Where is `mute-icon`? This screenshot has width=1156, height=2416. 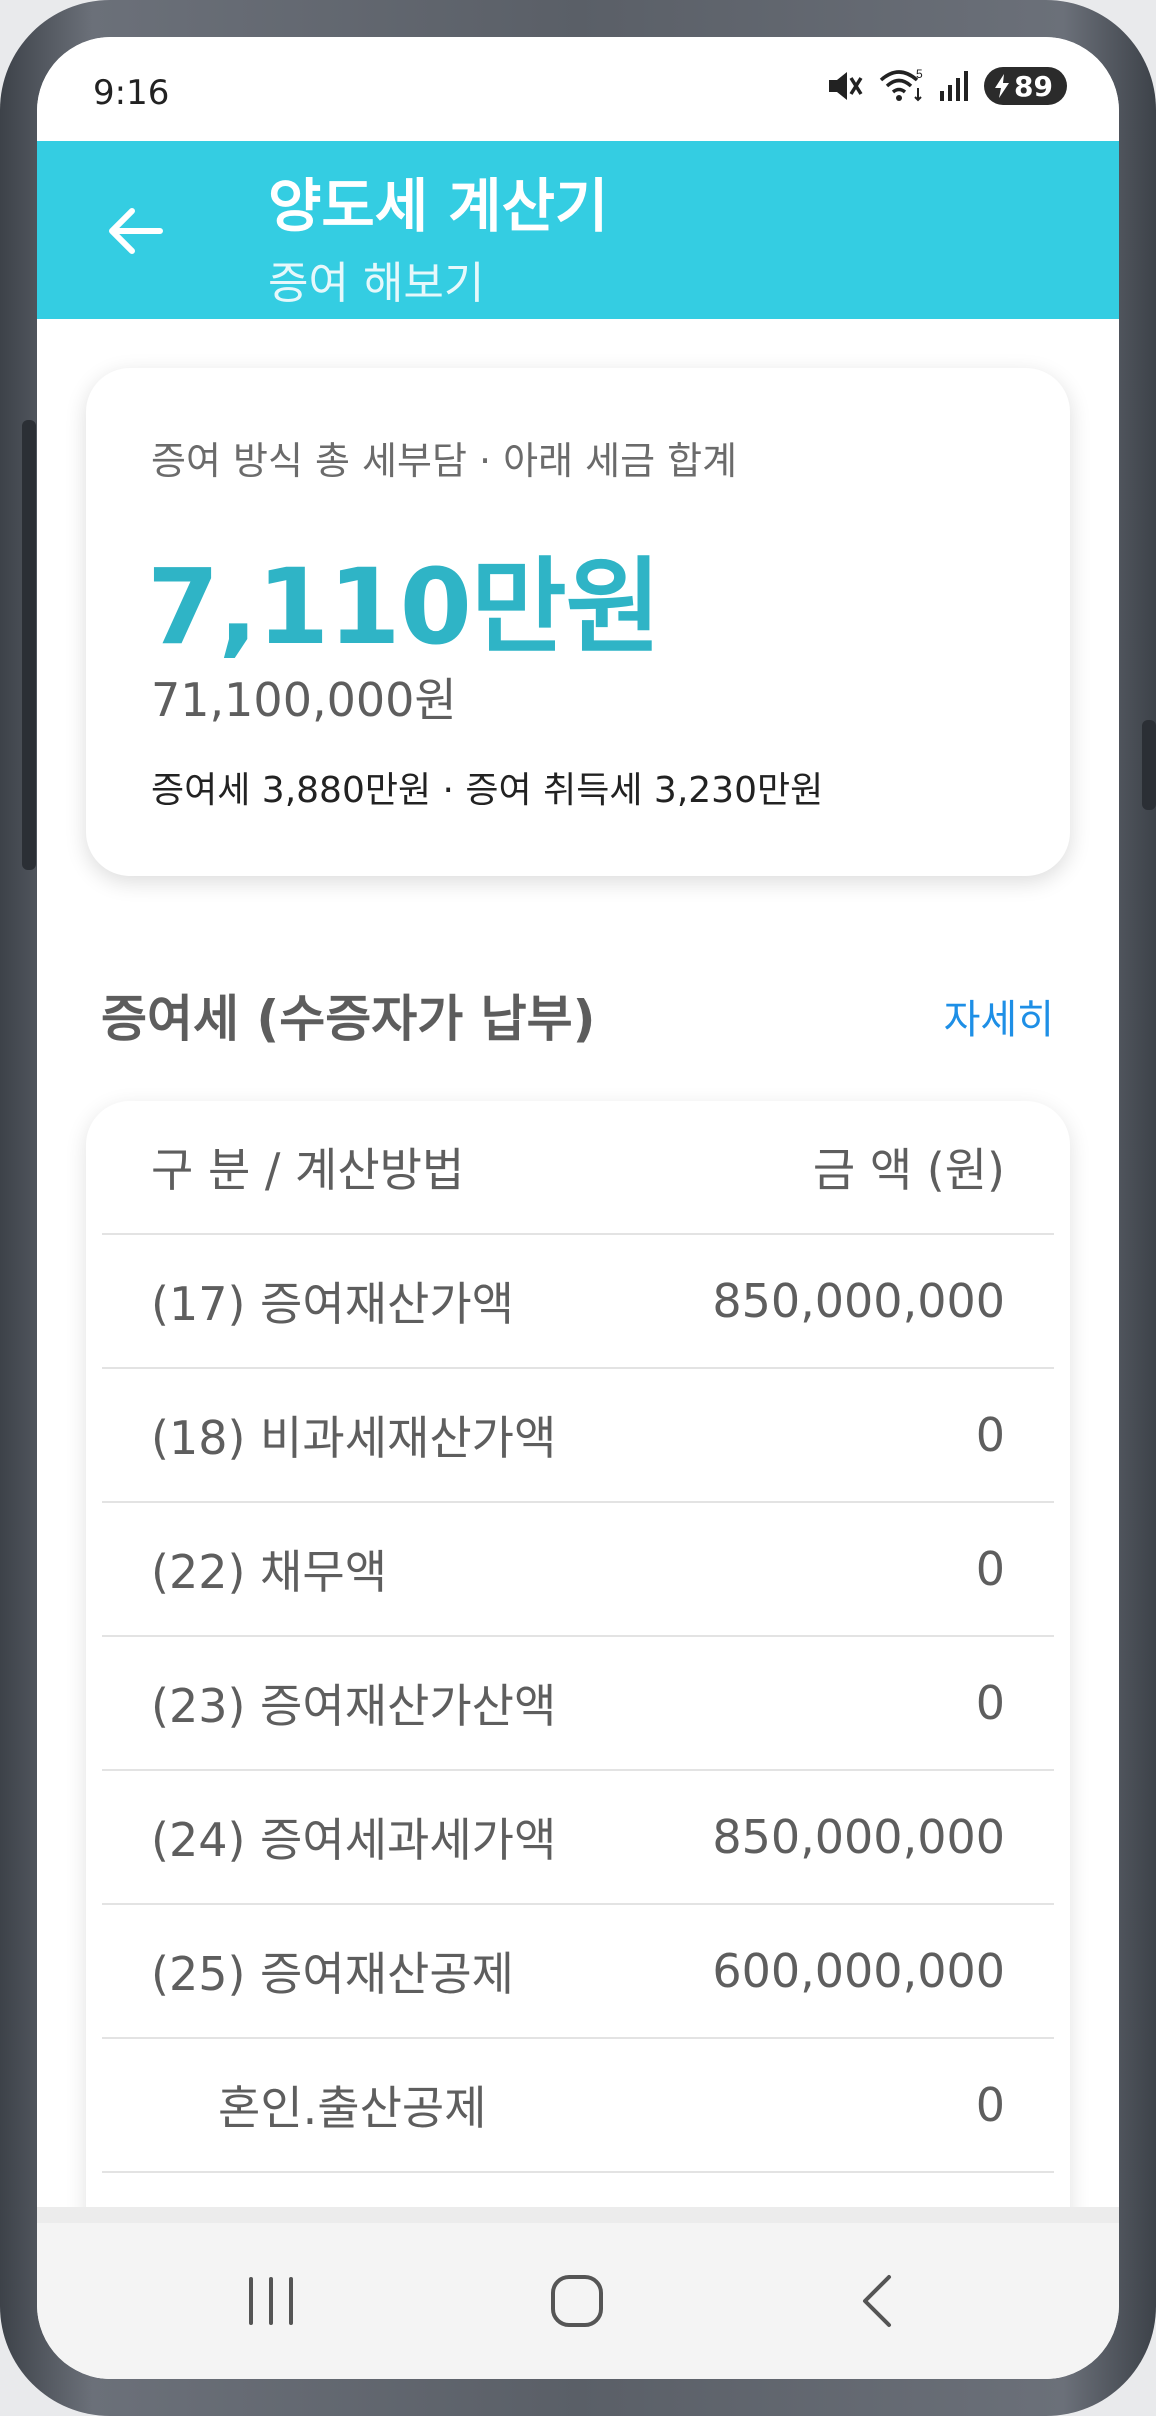 mute-icon is located at coordinates (845, 86).